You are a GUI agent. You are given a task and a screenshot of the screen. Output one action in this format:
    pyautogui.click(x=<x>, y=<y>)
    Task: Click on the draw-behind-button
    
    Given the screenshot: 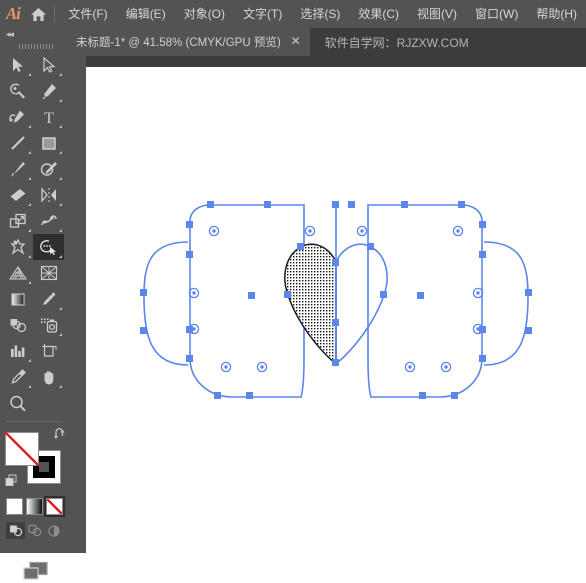 What is the action you would take?
    pyautogui.click(x=34, y=530)
    